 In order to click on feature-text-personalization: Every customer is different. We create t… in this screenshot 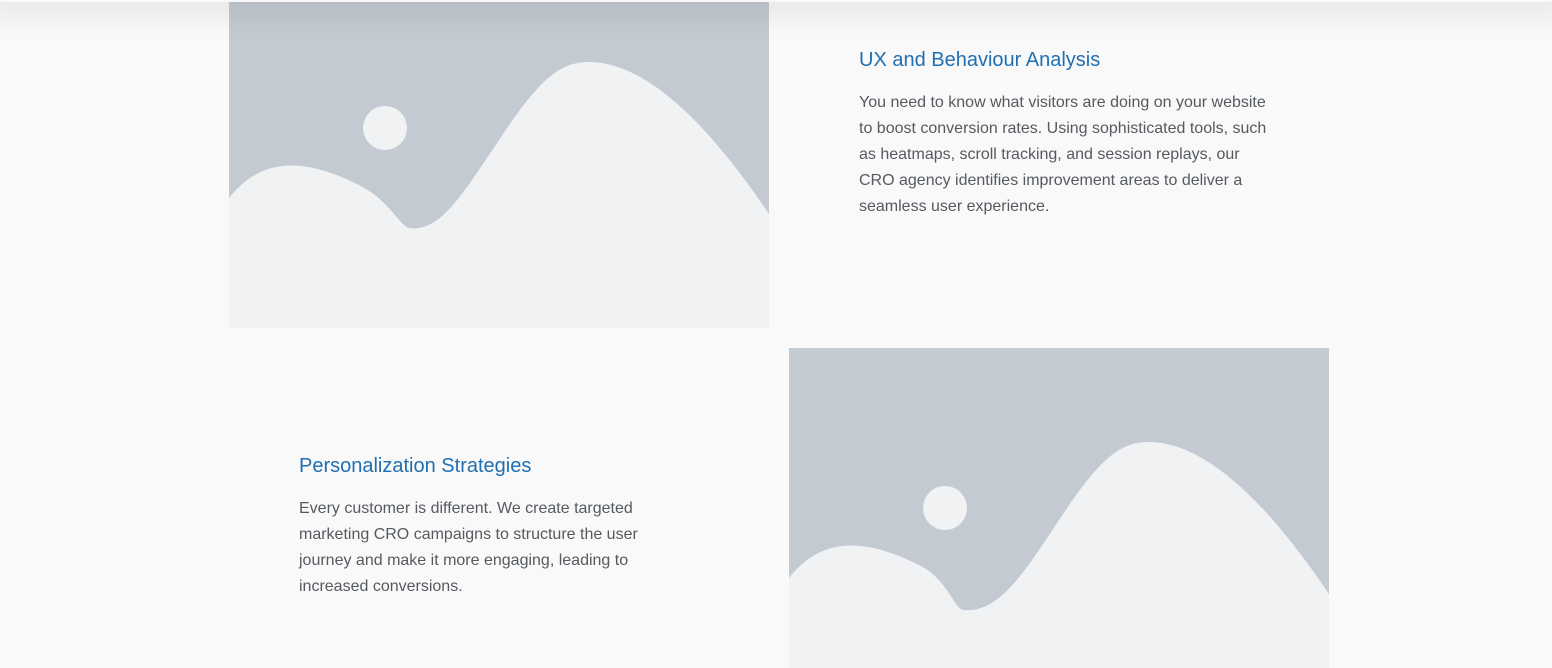, I will do `click(468, 547)`.